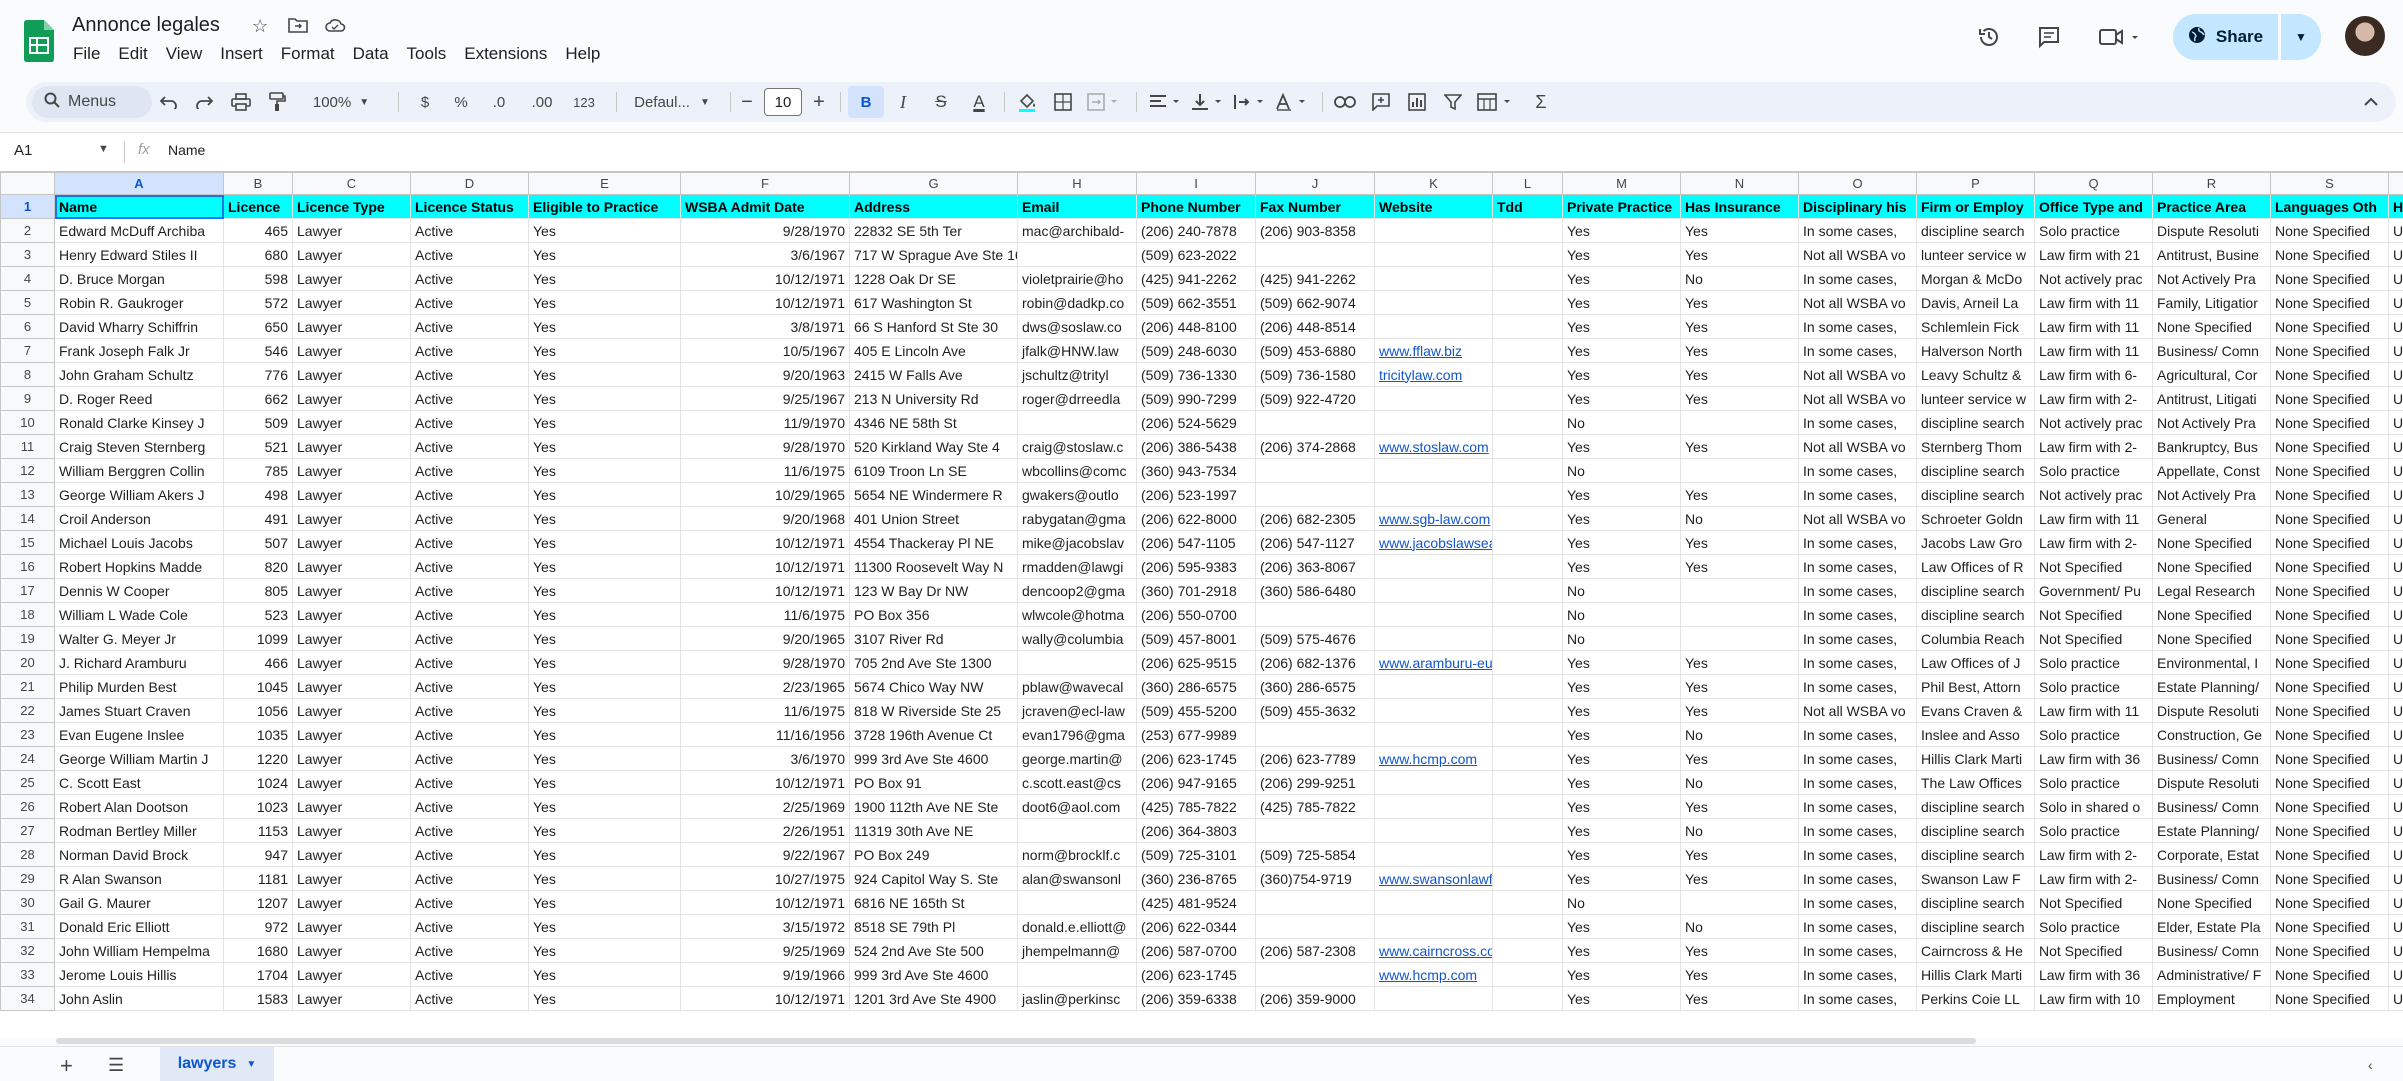 The width and height of the screenshot is (2403, 1081). Describe the element at coordinates (2094, 591) in the screenshot. I see `cell: Government/ Pu` at that location.